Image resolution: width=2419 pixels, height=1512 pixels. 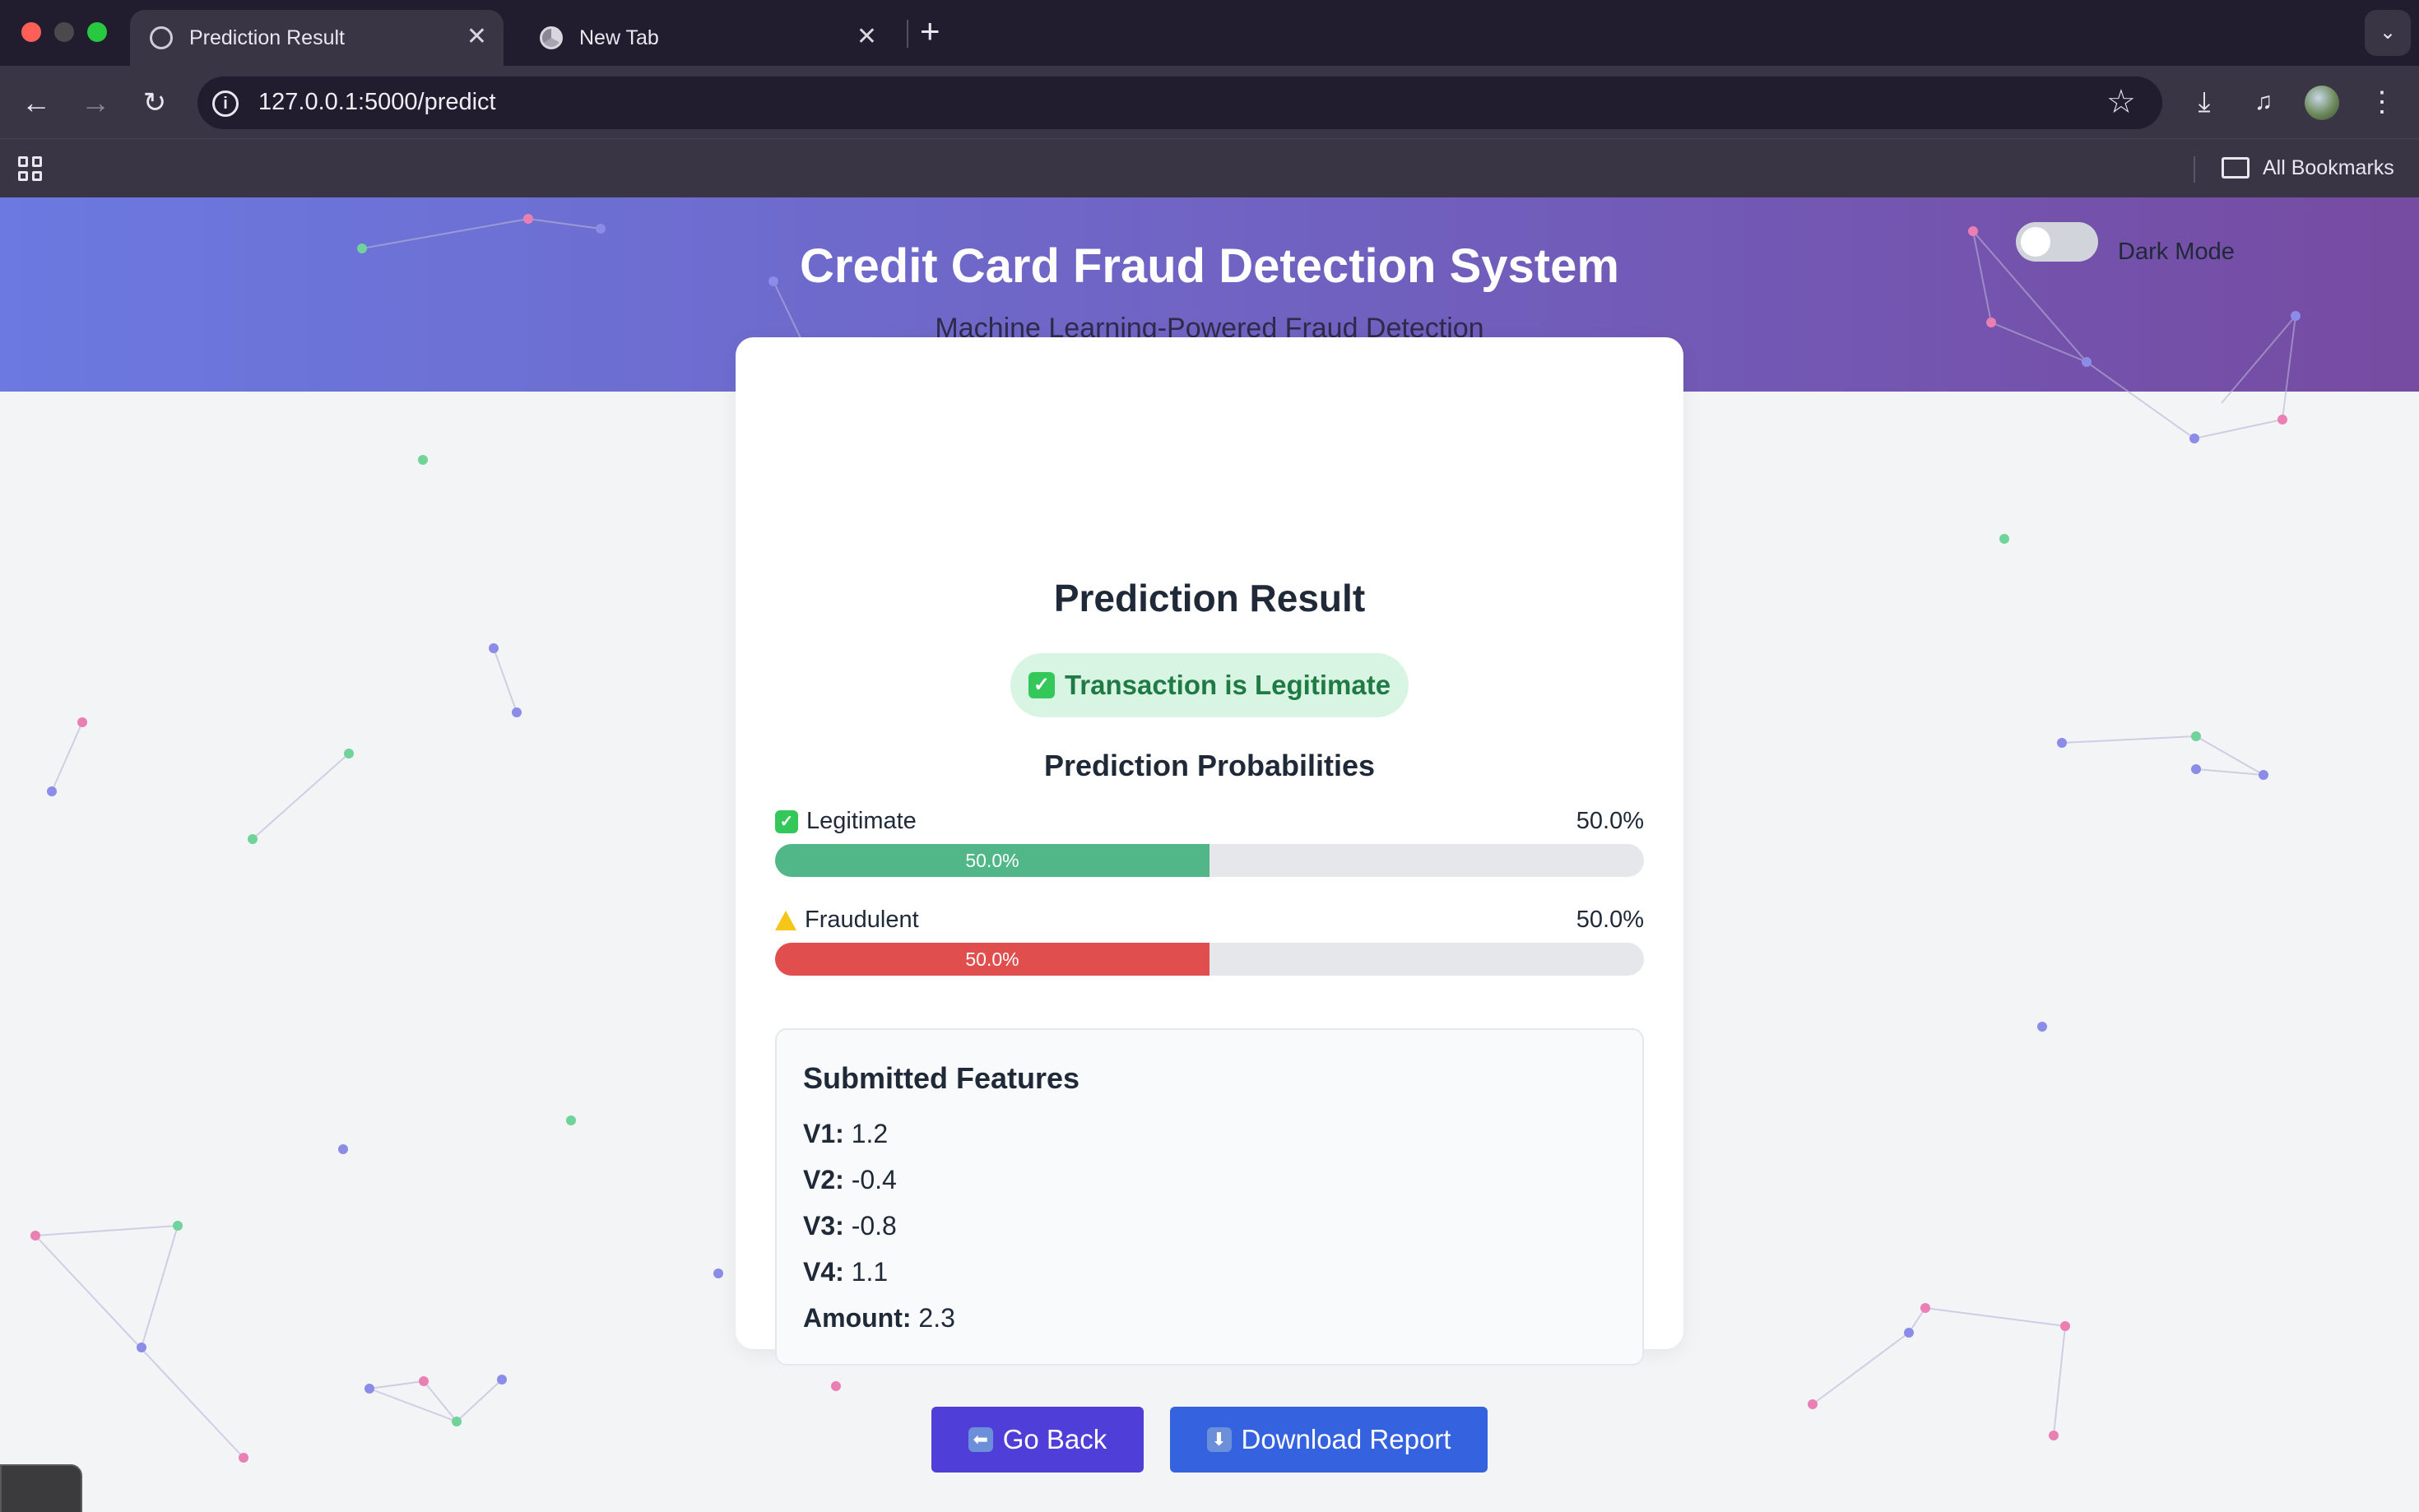 I want to click on menu-kebab-icon: ⋮, so click(x=2382, y=102).